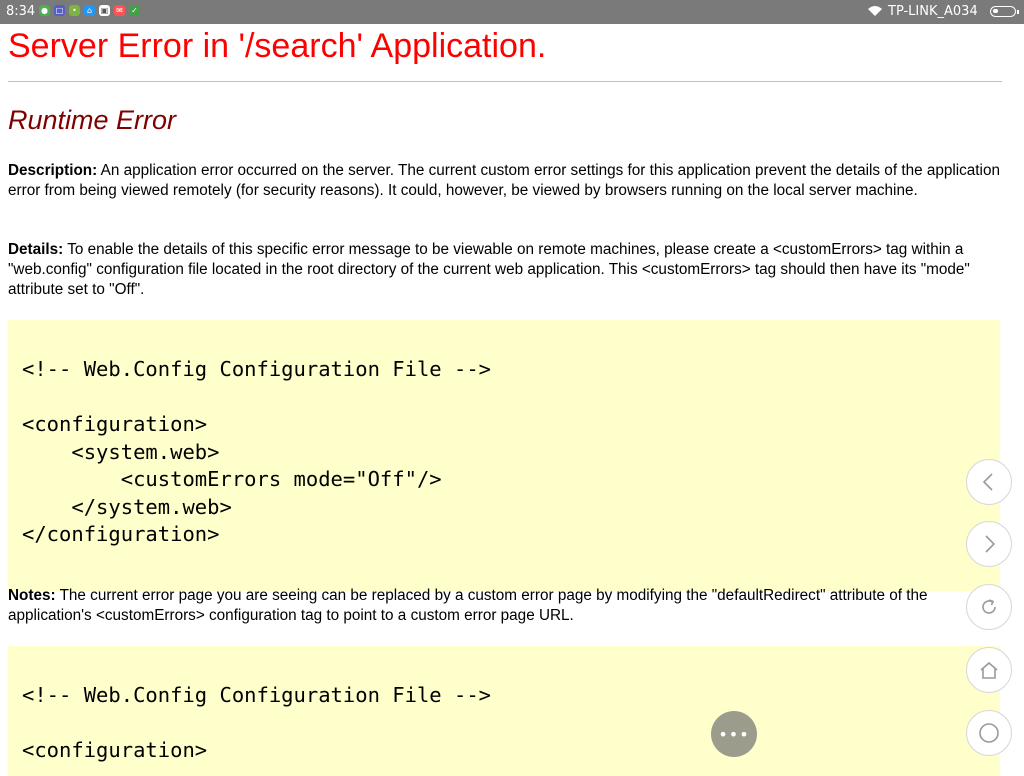  What do you see at coordinates (875, 13) in the screenshot?
I see `wifi-icon` at bounding box center [875, 13].